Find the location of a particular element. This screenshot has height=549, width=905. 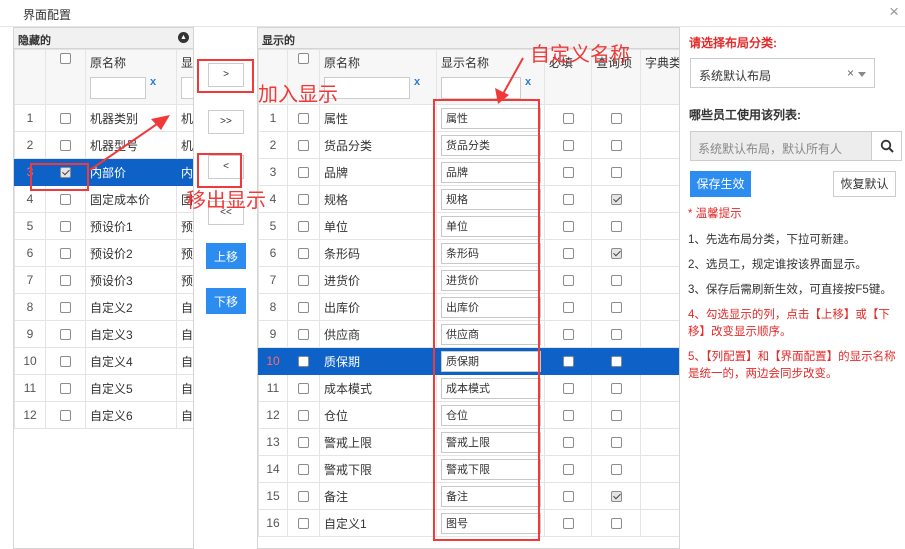

employee-input: 系统默认布局，默认所有人 is located at coordinates (781, 146).